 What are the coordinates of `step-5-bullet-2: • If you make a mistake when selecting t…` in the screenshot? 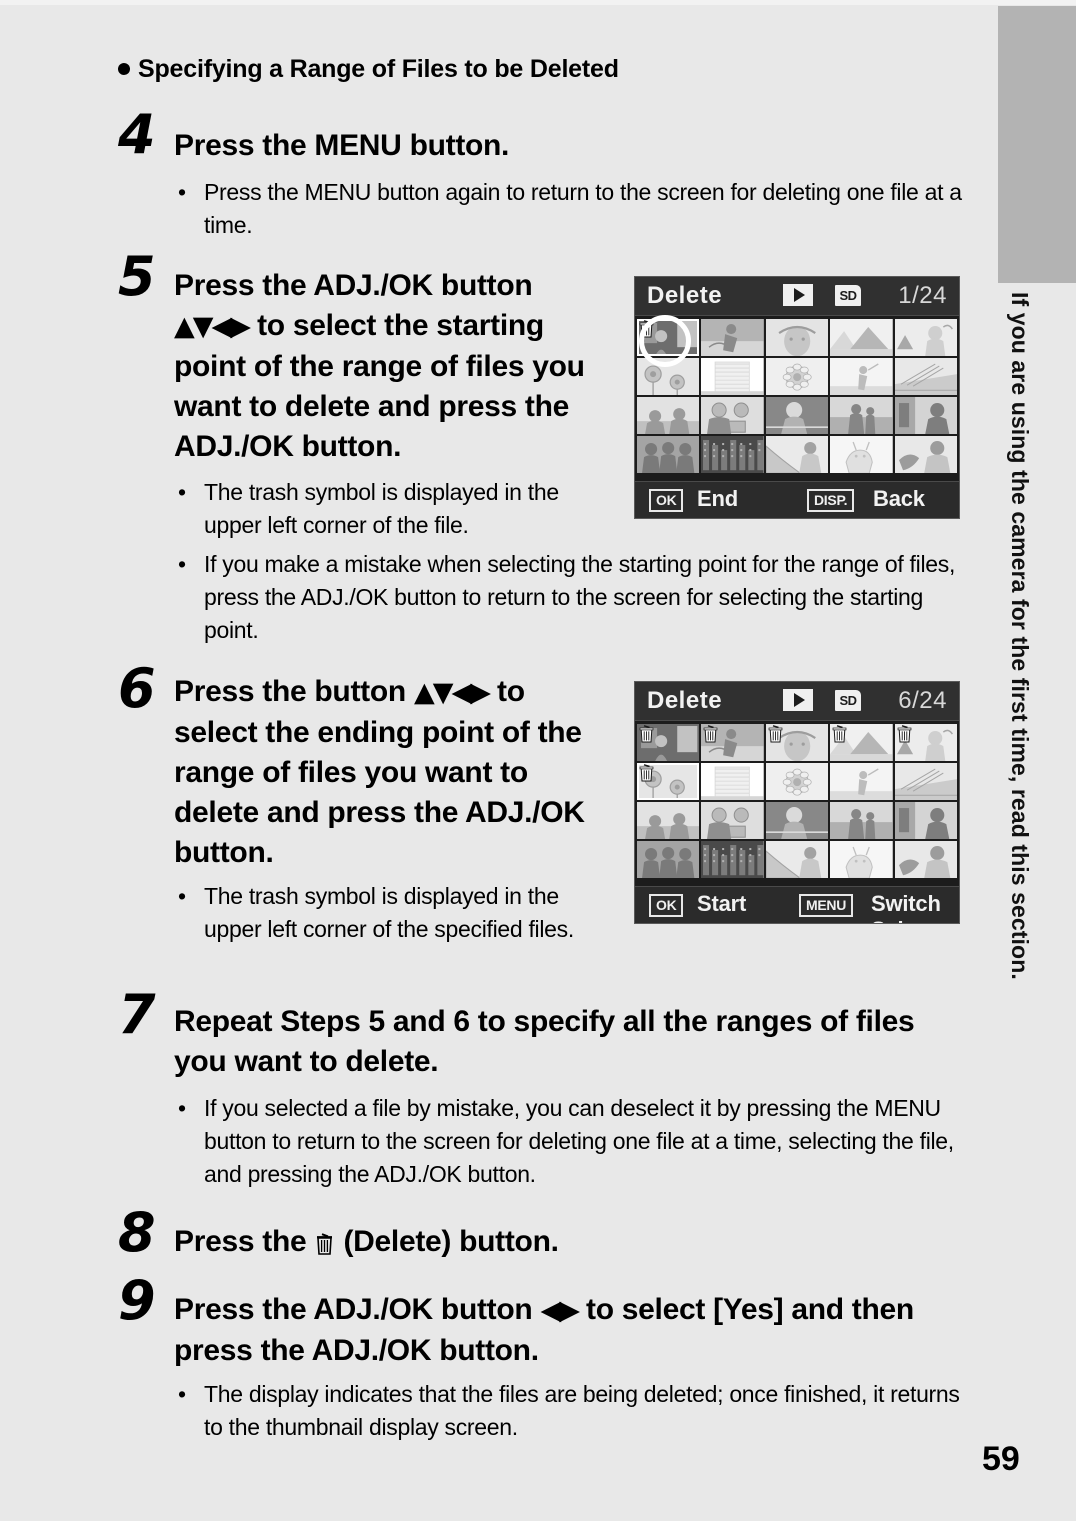 It's located at (572, 597).